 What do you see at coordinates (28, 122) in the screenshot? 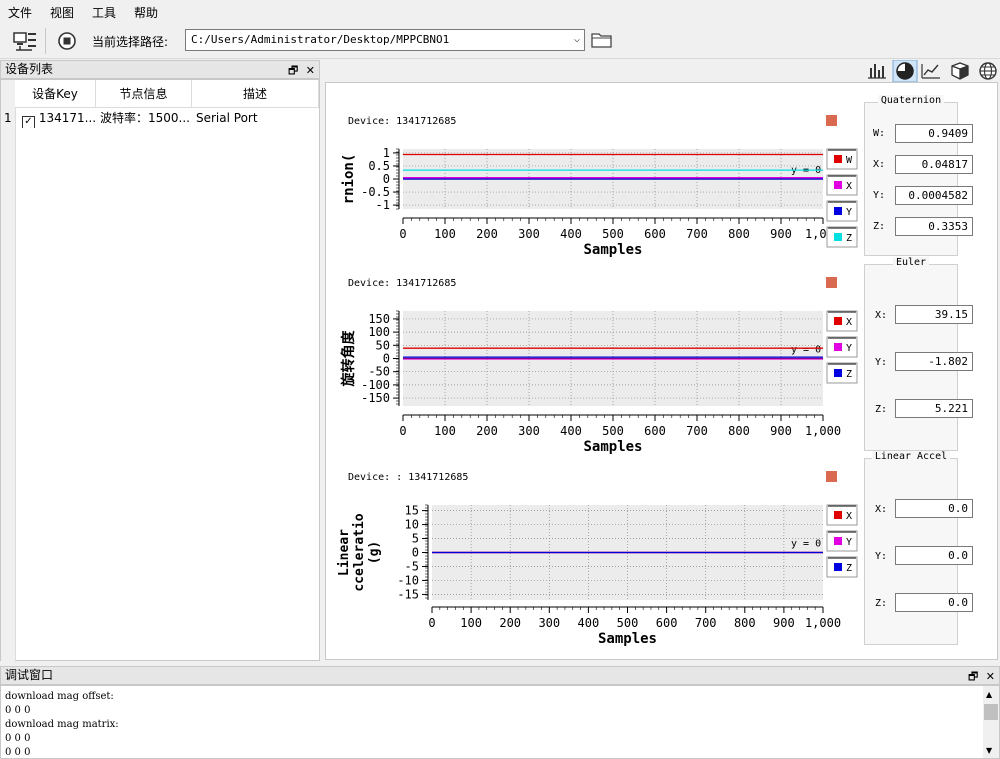
I see `device-checkbox: ✓` at bounding box center [28, 122].